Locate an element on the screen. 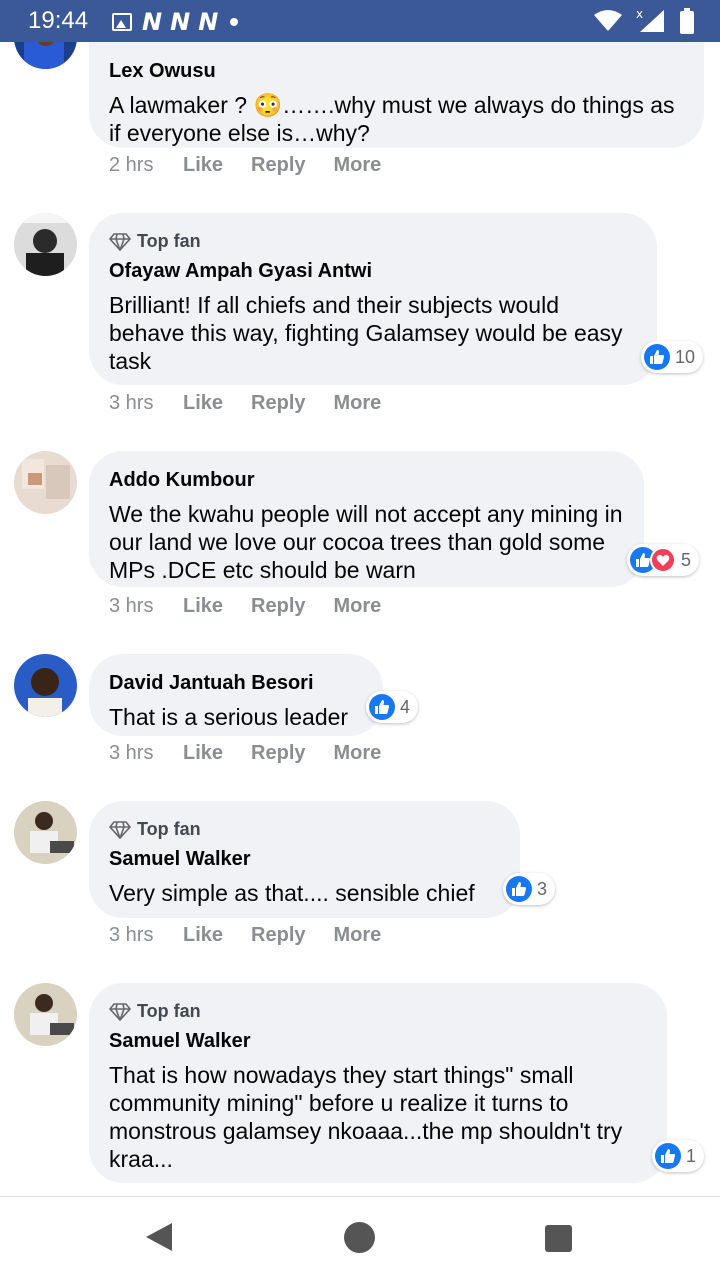 The height and width of the screenshot is (1280, 720). love-reaction-icon is located at coordinates (663, 560).